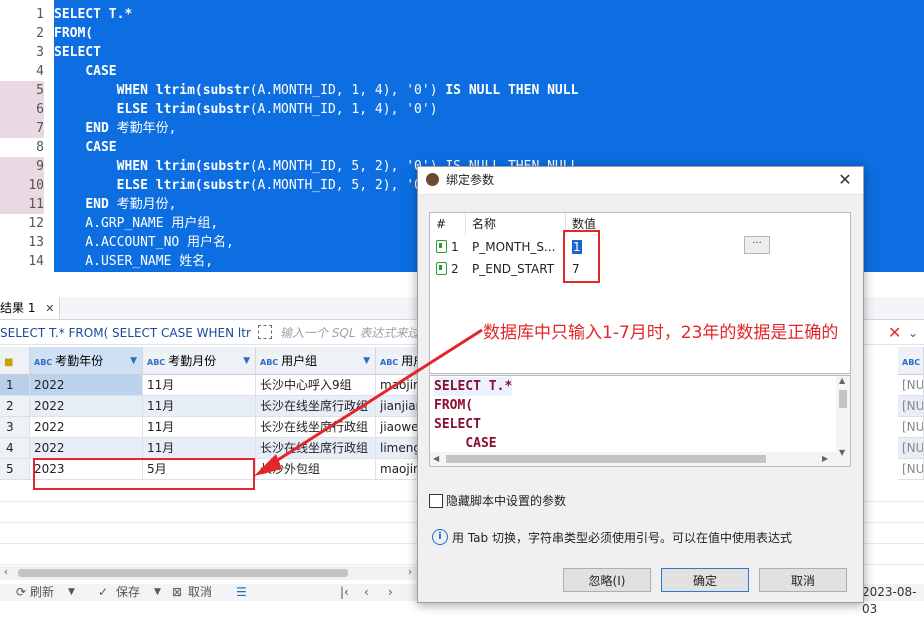 Image resolution: width=924 pixels, height=618 pixels. I want to click on first-page-icon: |‹, so click(344, 592).